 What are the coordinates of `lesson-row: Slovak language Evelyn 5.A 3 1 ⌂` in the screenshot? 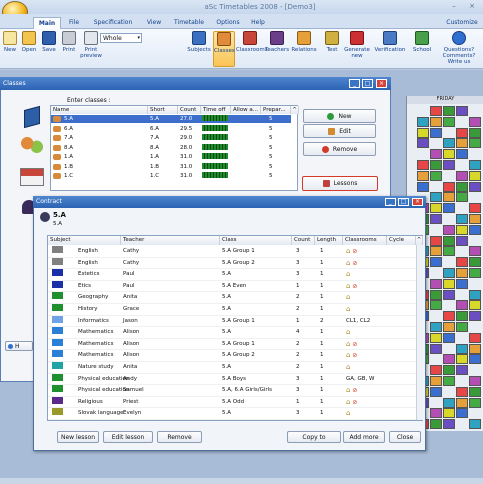 It's located at (232, 414).